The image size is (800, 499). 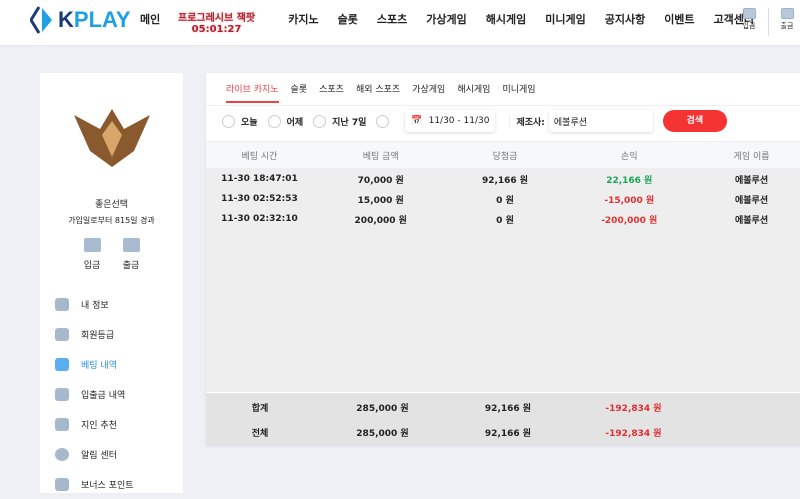 I want to click on label: 보너스 포인트, so click(x=107, y=485).